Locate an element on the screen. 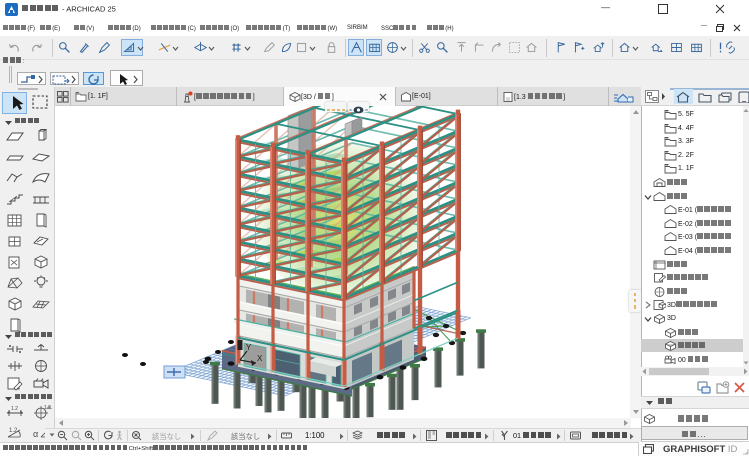  svg-text: Y is located at coordinates (249, 347).